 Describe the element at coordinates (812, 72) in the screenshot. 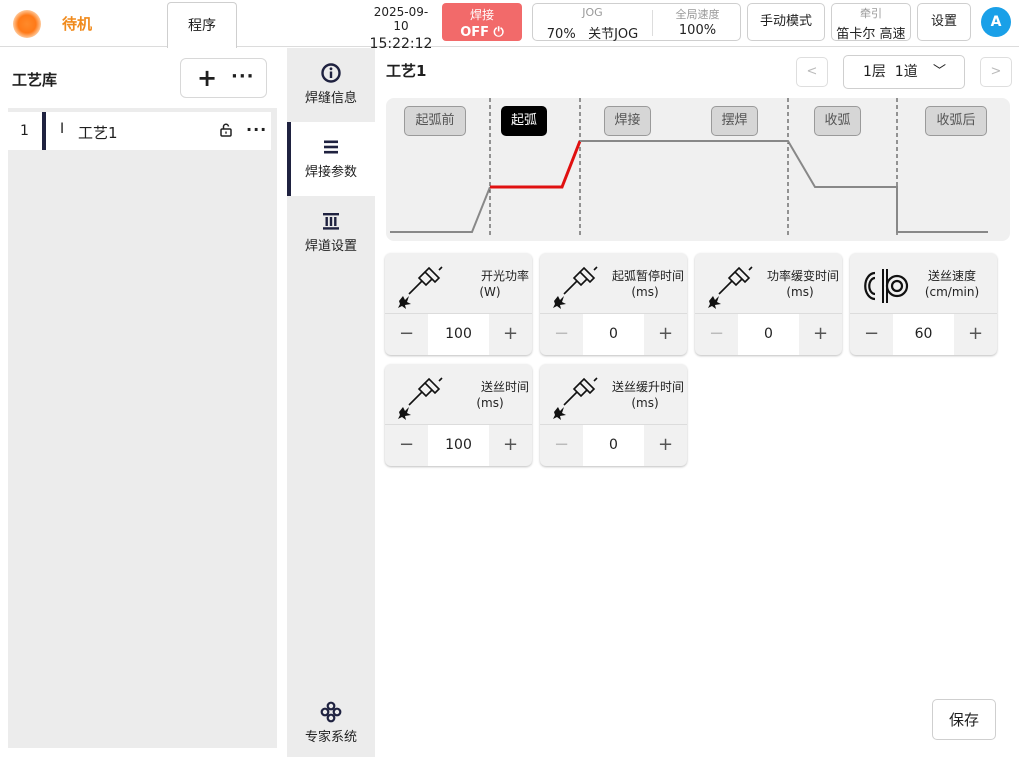

I see `prev-pass-button: <` at that location.